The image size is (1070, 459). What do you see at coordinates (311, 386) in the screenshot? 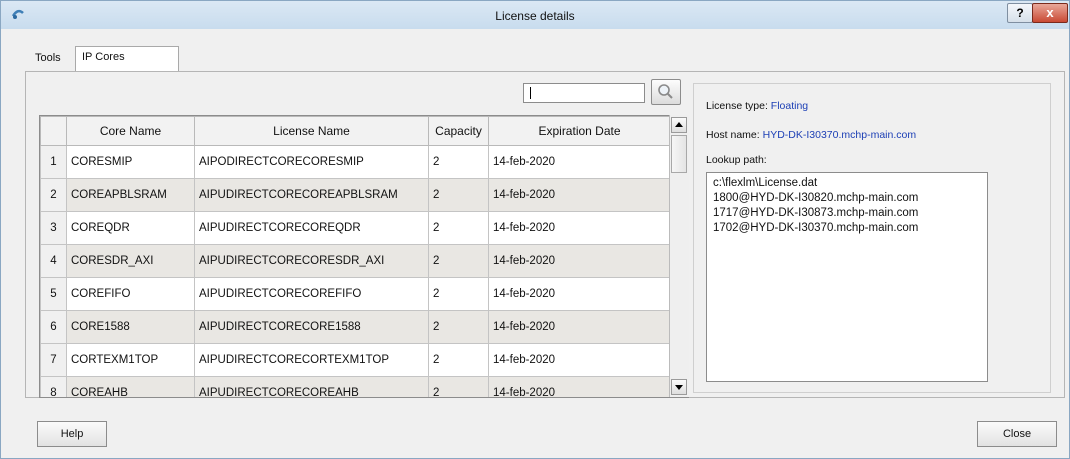
I see `cell-license-name: AIPUDIRECTCORECOREAHB` at bounding box center [311, 386].